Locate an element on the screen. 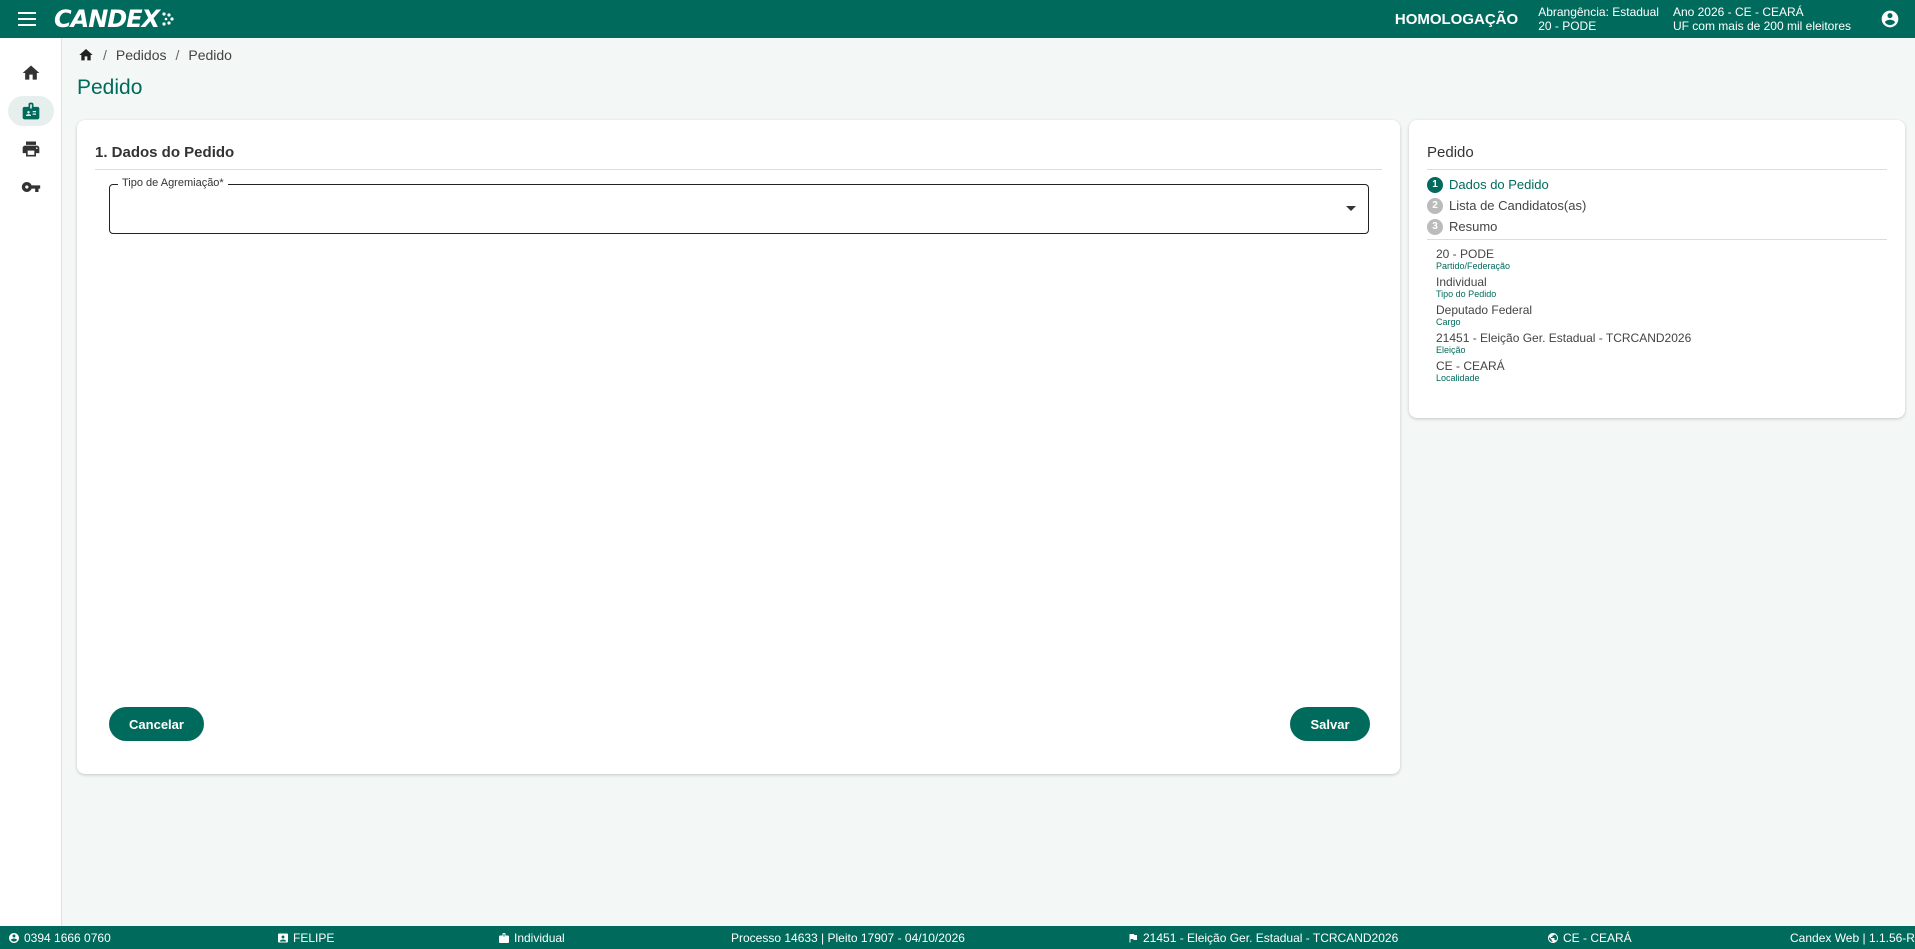 This screenshot has height=949, width=1915. step-lista-candidatos: 2 Lista de Candidatos(as) is located at coordinates (1506, 205).